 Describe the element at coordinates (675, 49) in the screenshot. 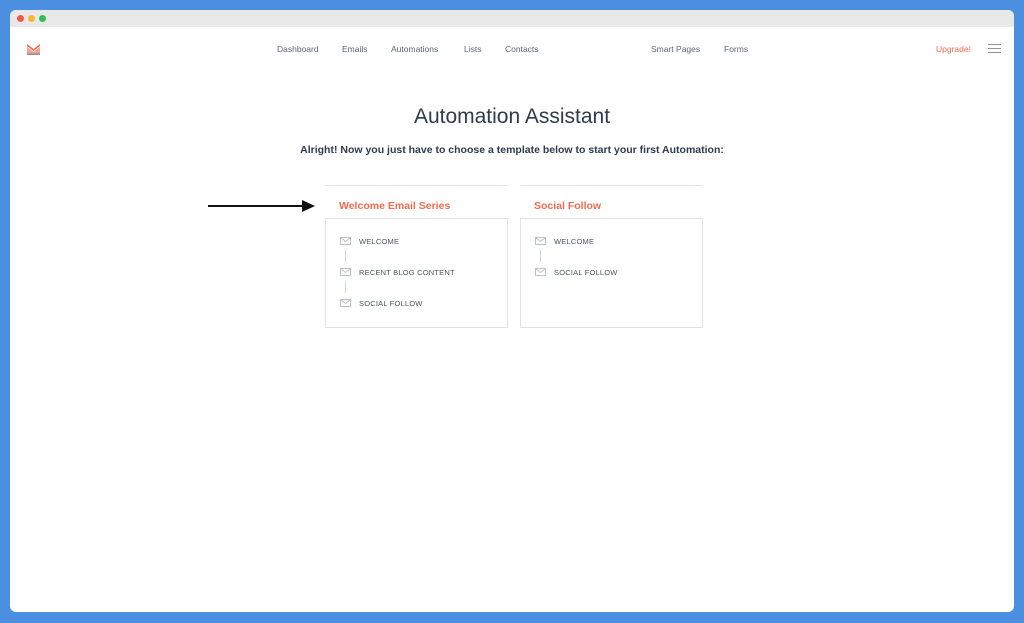

I see `nav-smart-pages: Smart Pages` at that location.